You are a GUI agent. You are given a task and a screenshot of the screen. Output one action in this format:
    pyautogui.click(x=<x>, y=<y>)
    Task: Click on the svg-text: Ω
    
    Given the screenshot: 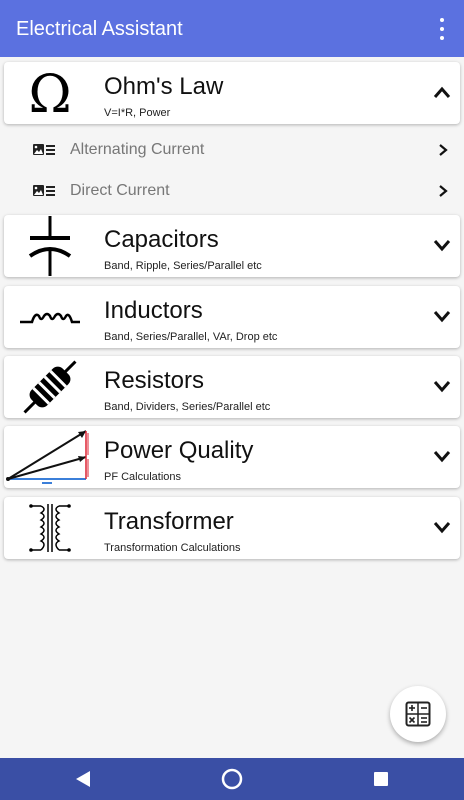 What is the action you would take?
    pyautogui.click(x=49, y=93)
    